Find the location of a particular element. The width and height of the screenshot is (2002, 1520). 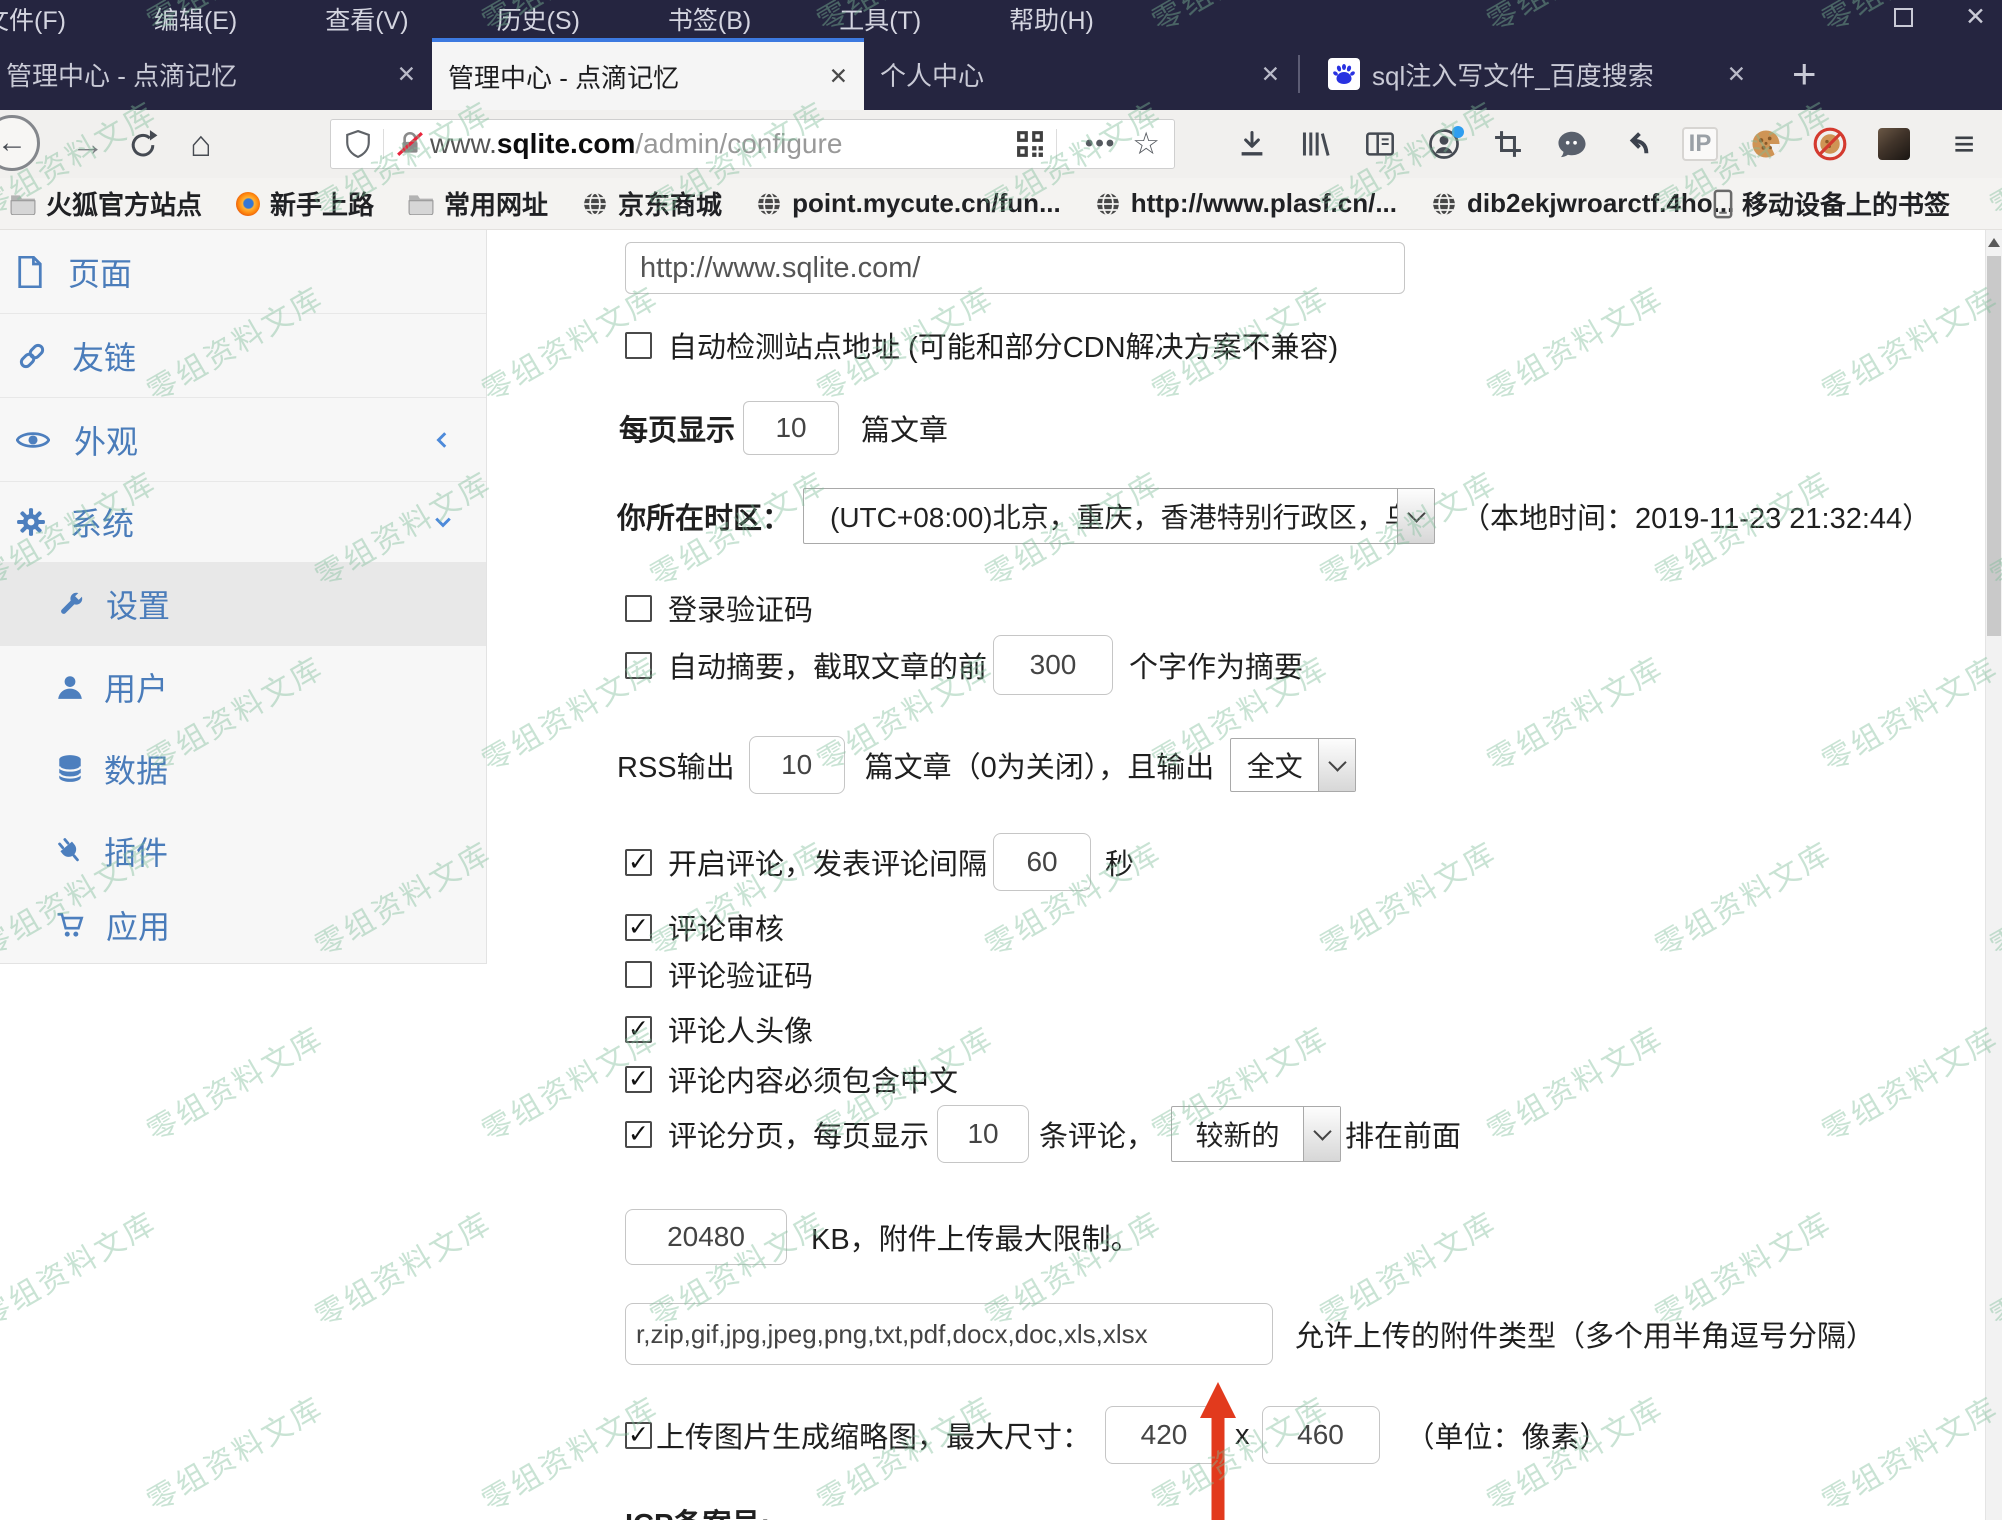

download-icon is located at coordinates (1252, 144).